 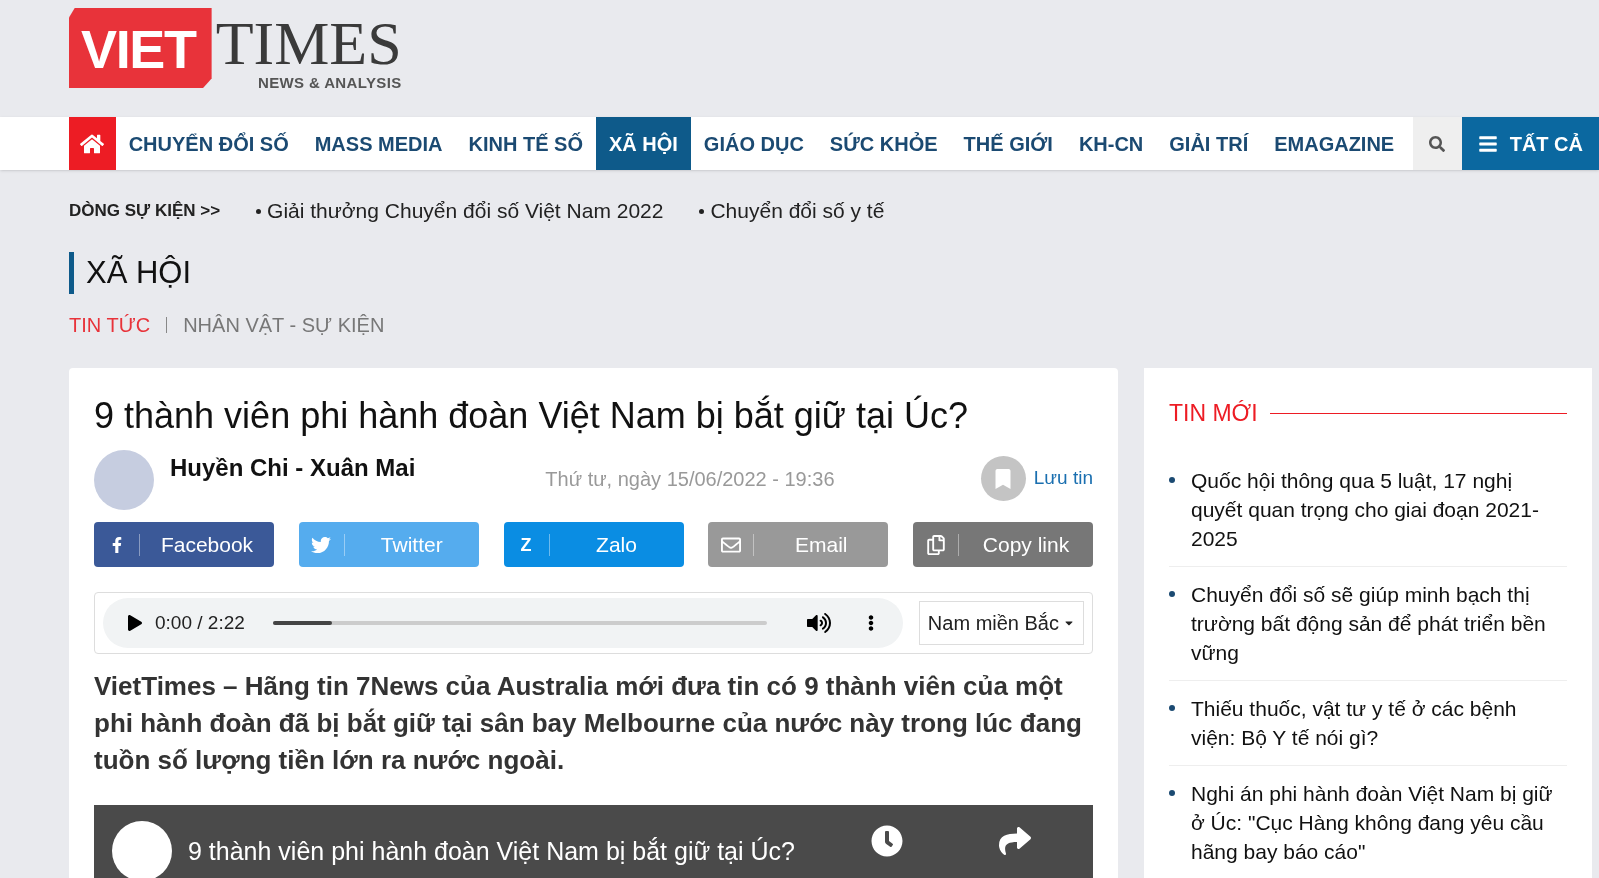 I want to click on nav-tab: KH-CN, so click(x=1111, y=143).